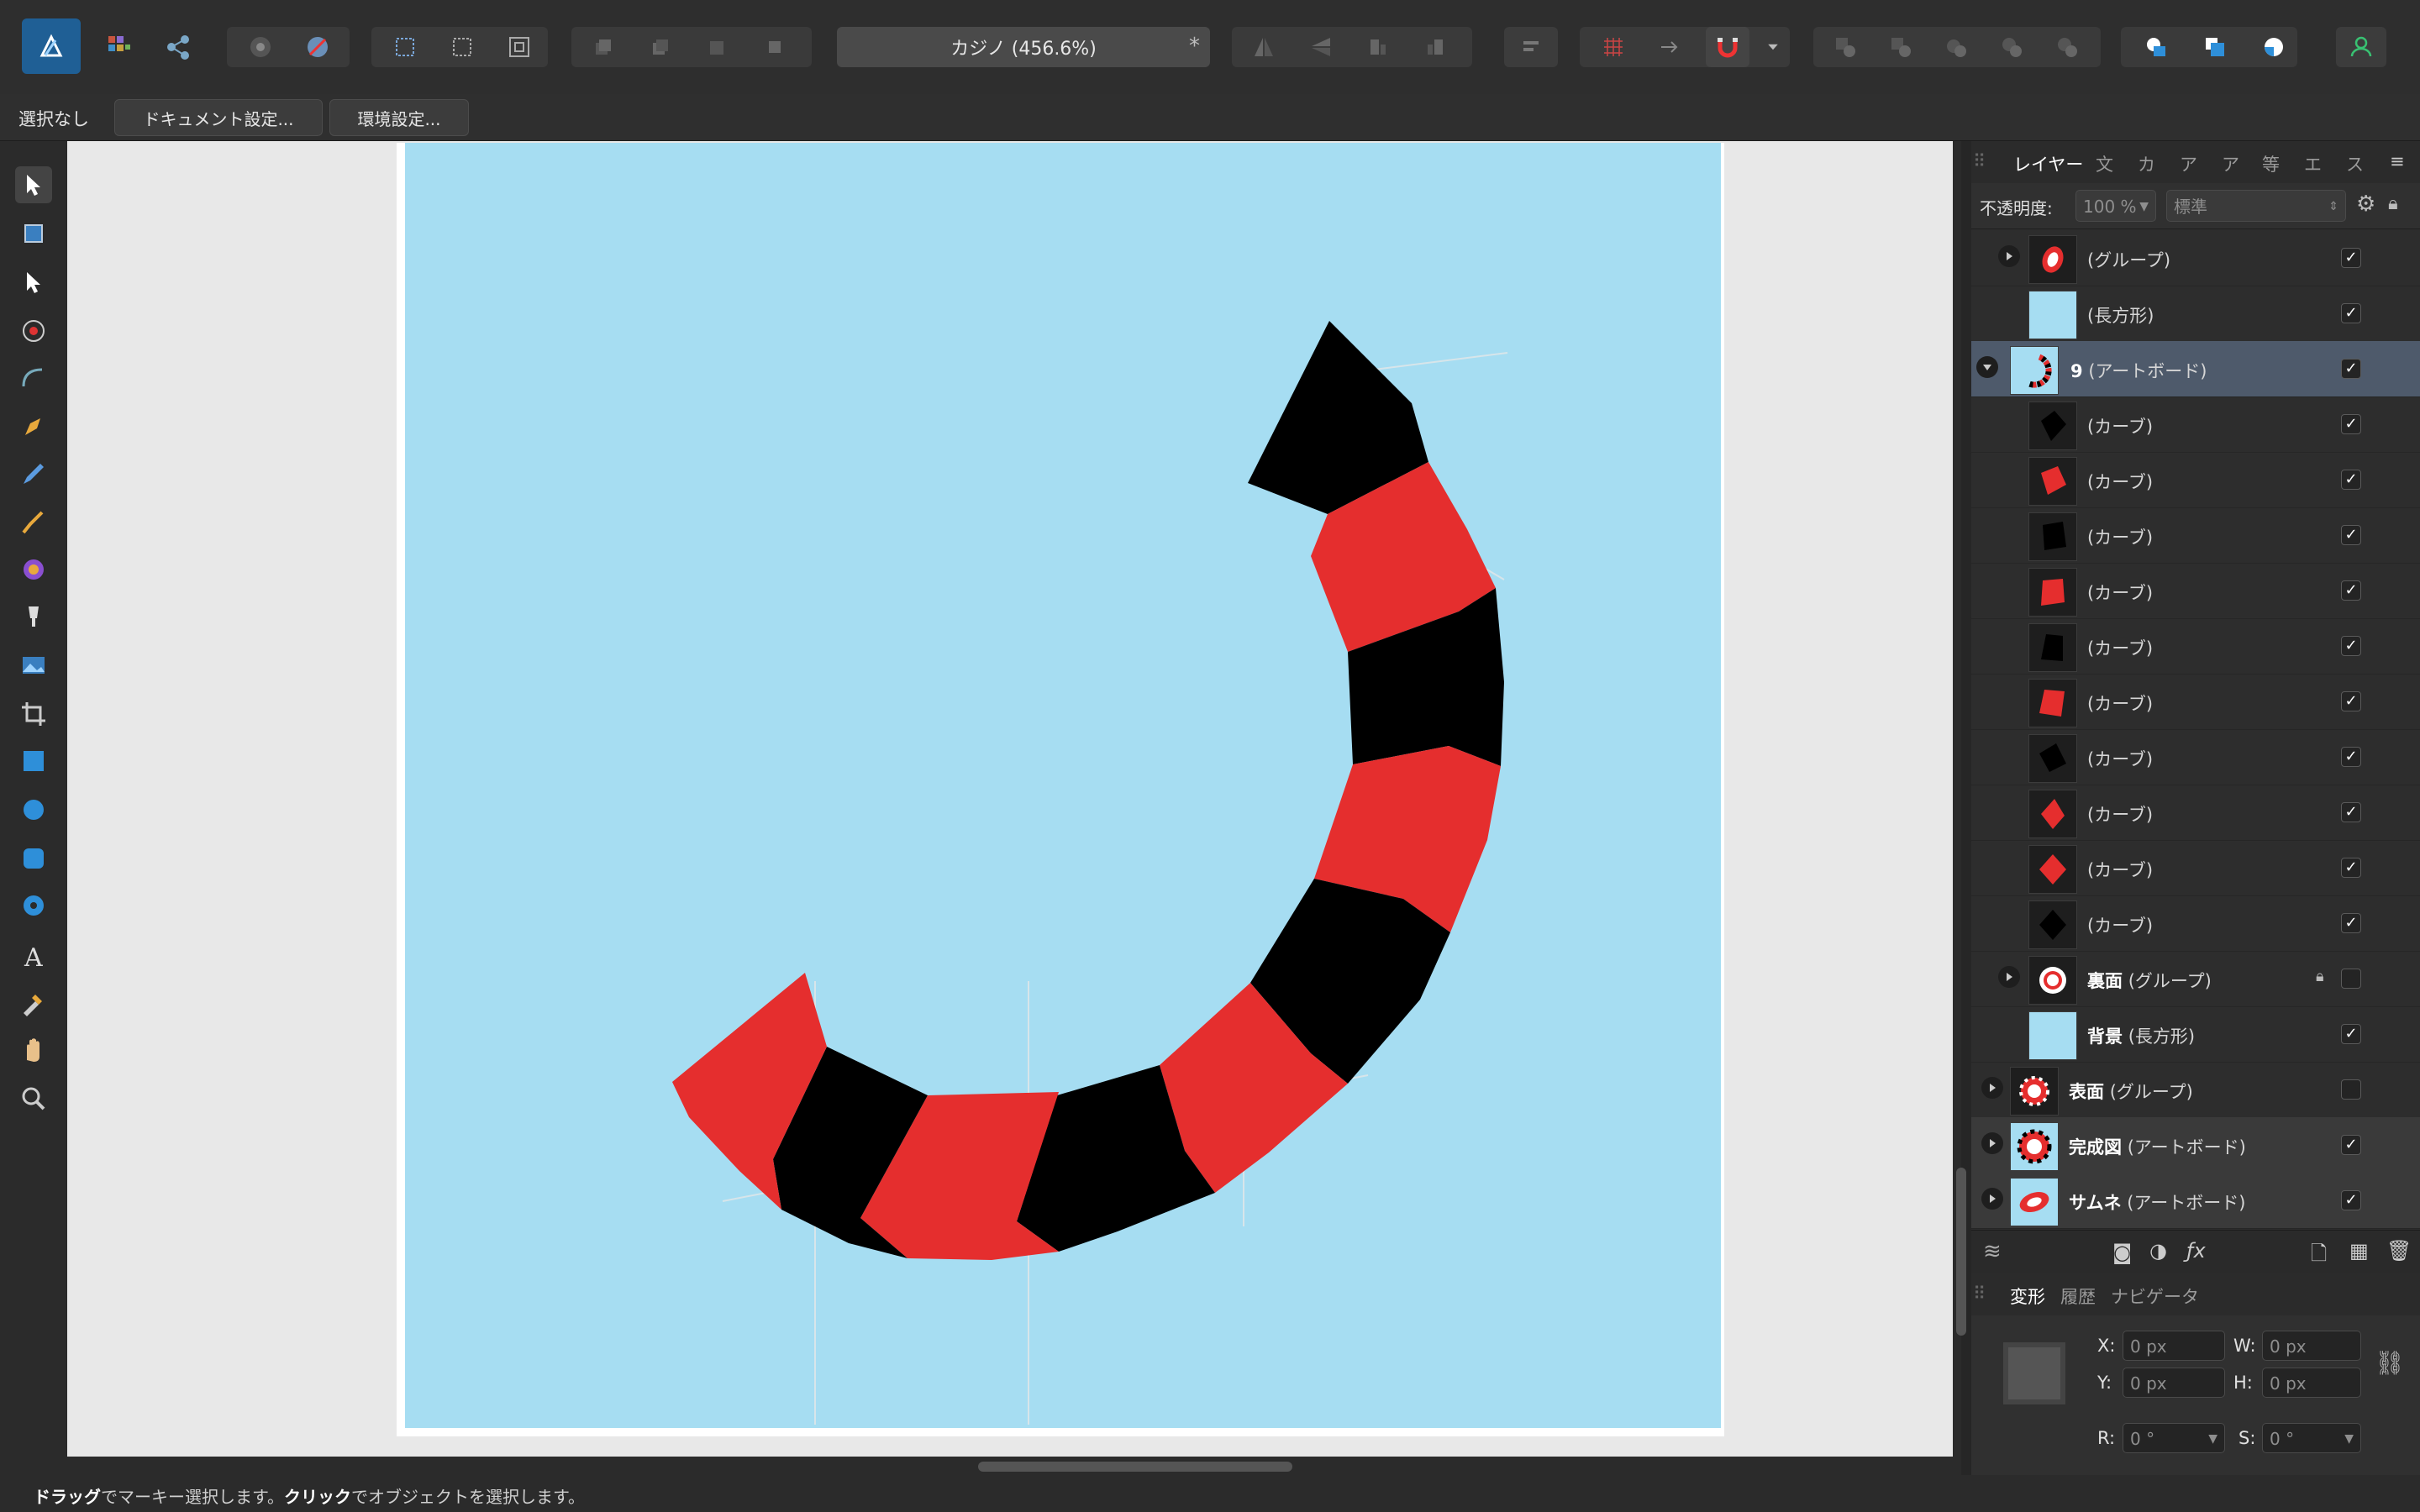 Image resolution: width=2420 pixels, height=1512 pixels. What do you see at coordinates (2195, 369) in the screenshot?
I see `layer-row-selected: 9 (アートボード) ✓` at bounding box center [2195, 369].